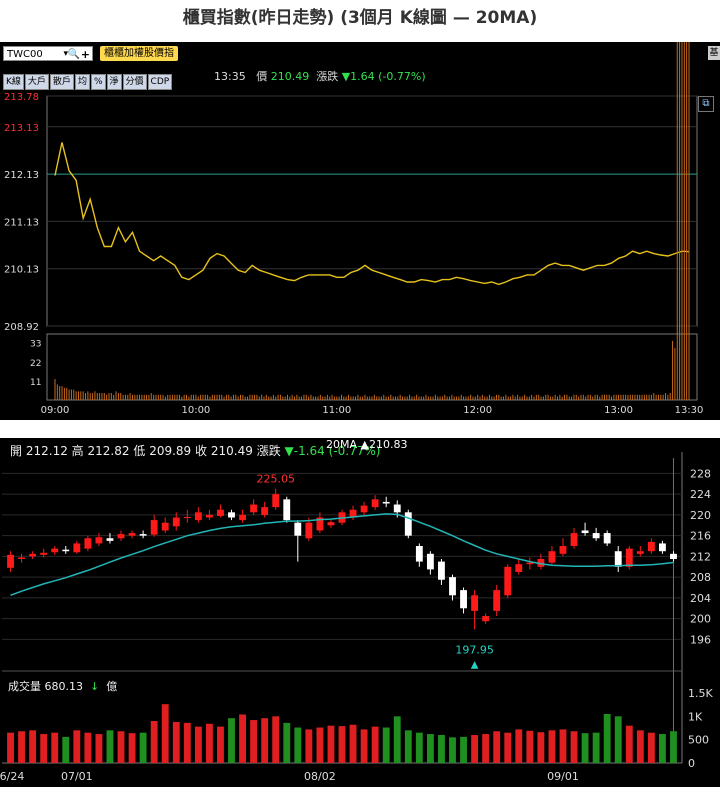  What do you see at coordinates (700, 494) in the screenshot?
I see `price-tick-label: 224` at bounding box center [700, 494].